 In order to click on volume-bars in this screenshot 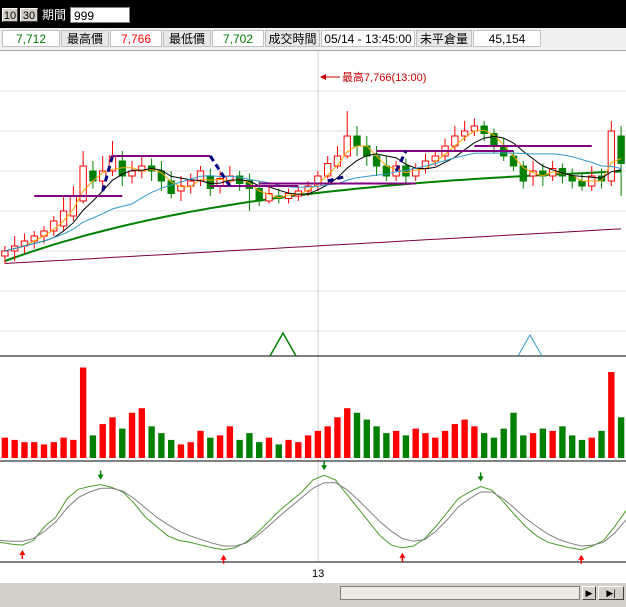, I will do `click(313, 412)`.